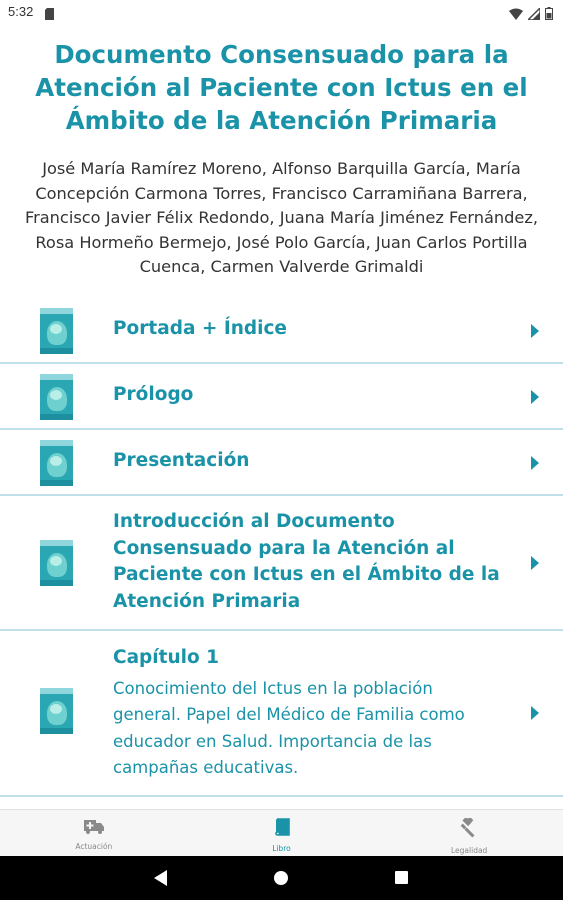 This screenshot has height=900, width=563. I want to click on list-item-prologo: Prólogo, so click(281, 397).